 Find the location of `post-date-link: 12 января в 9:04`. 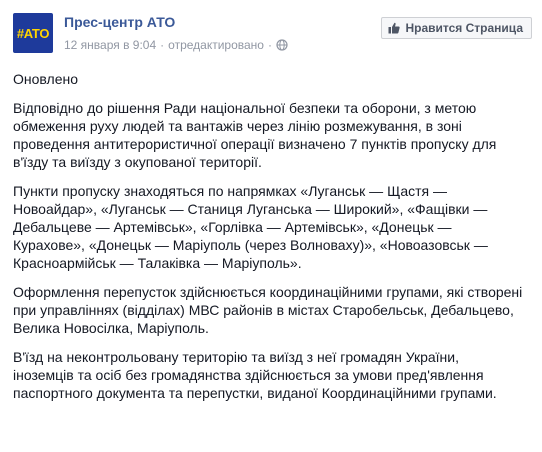

post-date-link: 12 января в 9:04 is located at coordinates (110, 45).